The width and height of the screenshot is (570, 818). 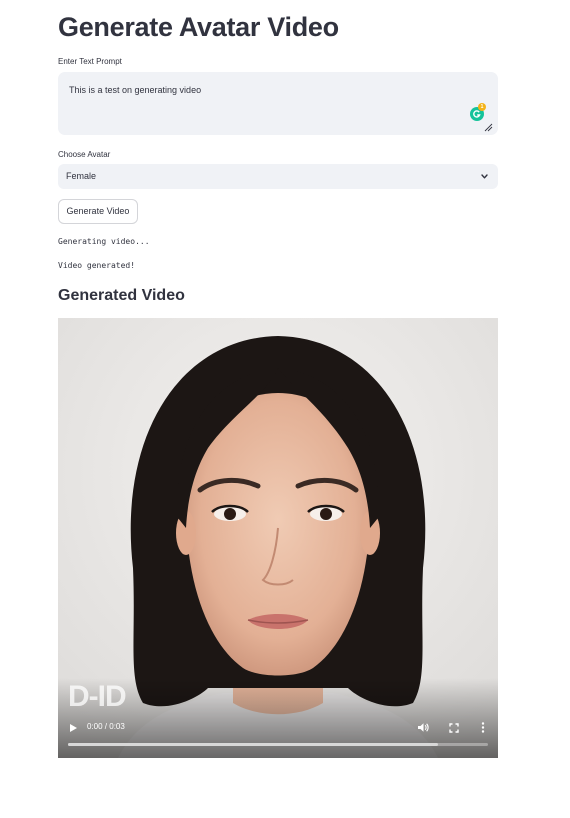 I want to click on video-heading: Generated Video, so click(x=121, y=295).